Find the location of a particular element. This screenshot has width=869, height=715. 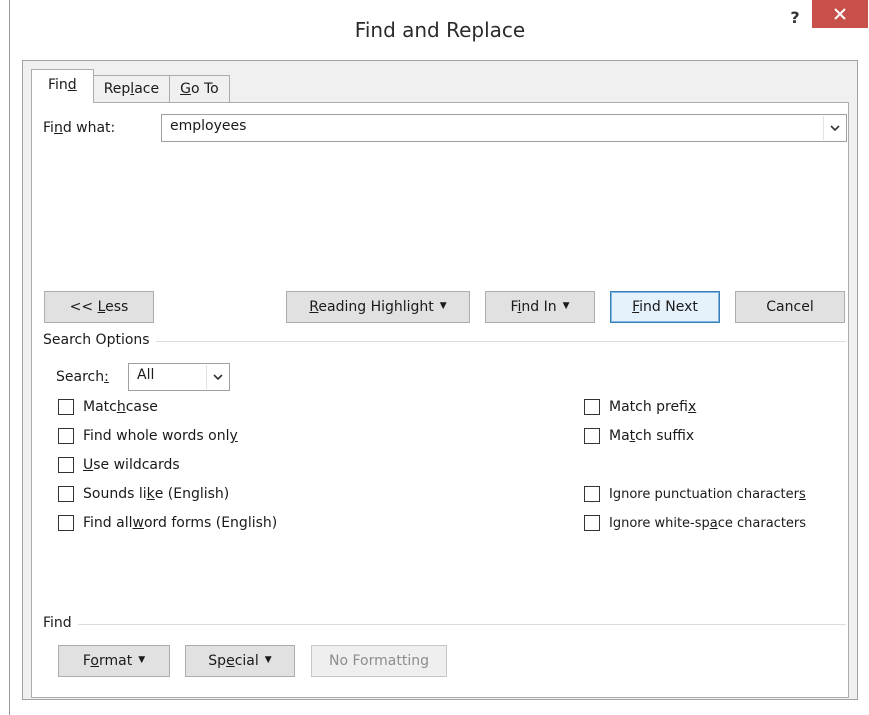

search-options-title: Search Options is located at coordinates (99, 340).